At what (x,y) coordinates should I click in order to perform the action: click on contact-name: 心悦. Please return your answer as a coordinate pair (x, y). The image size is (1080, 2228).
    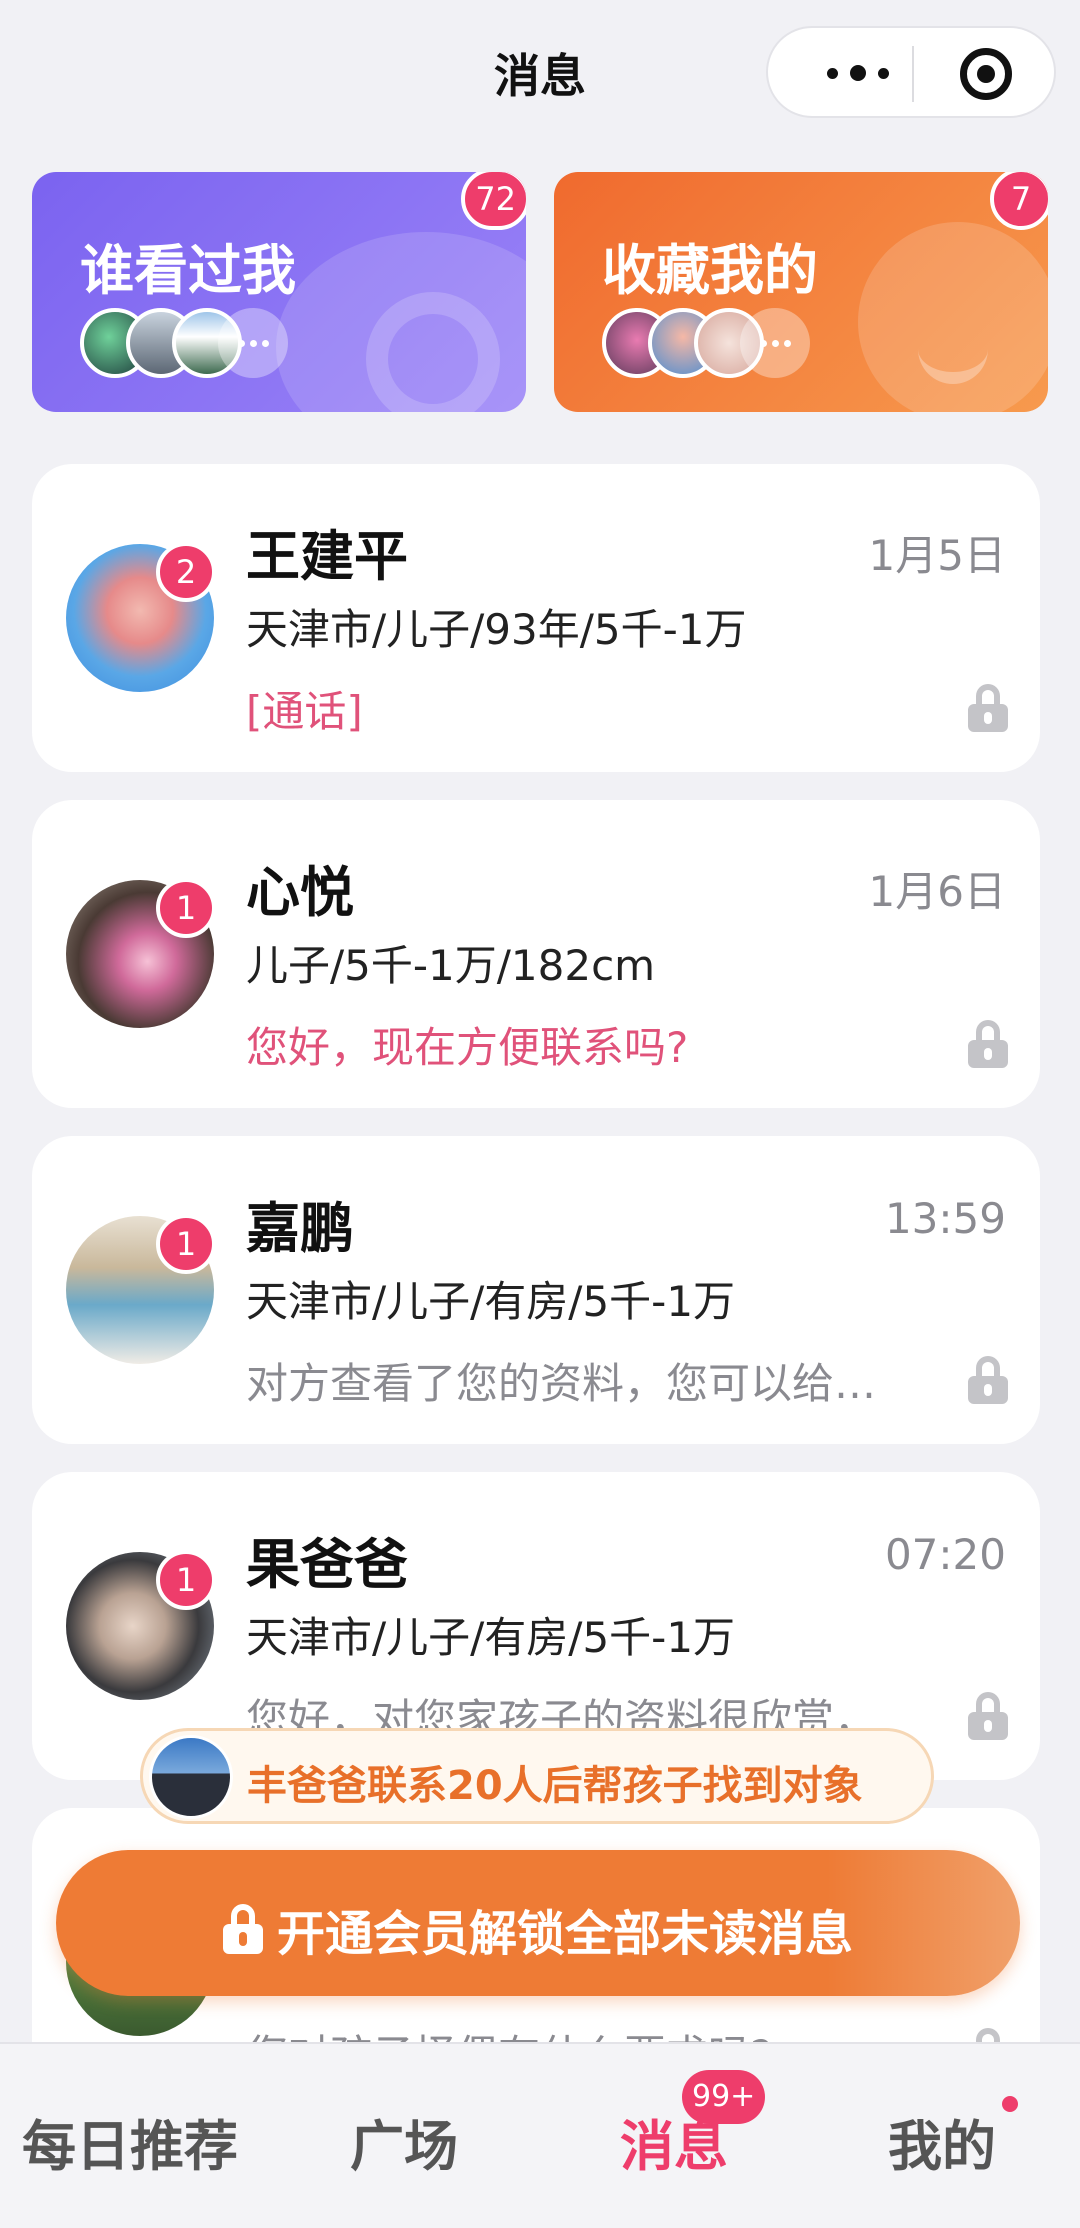
    Looking at the image, I should click on (300, 892).